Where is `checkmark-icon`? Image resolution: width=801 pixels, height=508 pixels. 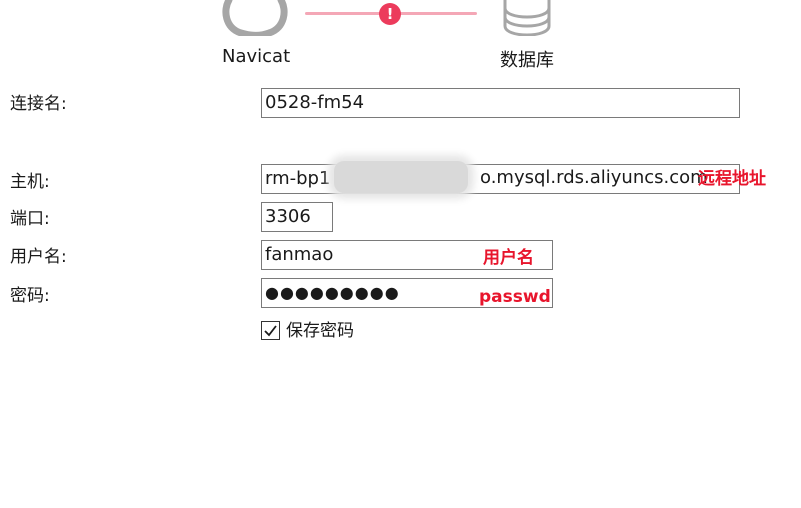
checkmark-icon is located at coordinates (270, 331).